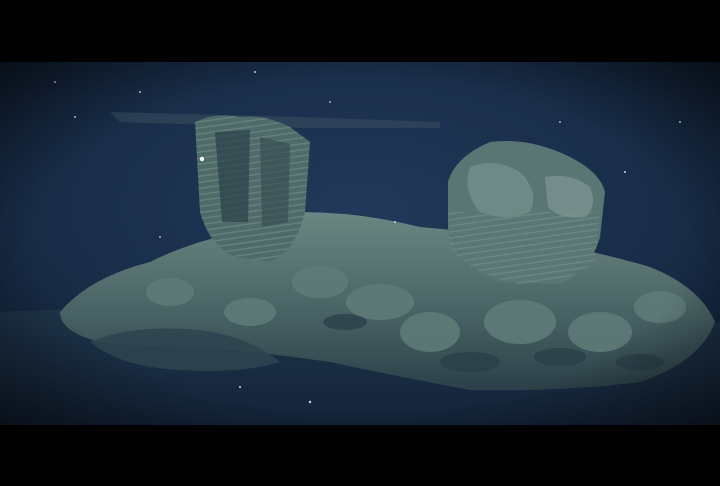 The height and width of the screenshot is (486, 720). Describe the element at coordinates (360, 455) in the screenshot. I see `letterbox-bottom` at that location.